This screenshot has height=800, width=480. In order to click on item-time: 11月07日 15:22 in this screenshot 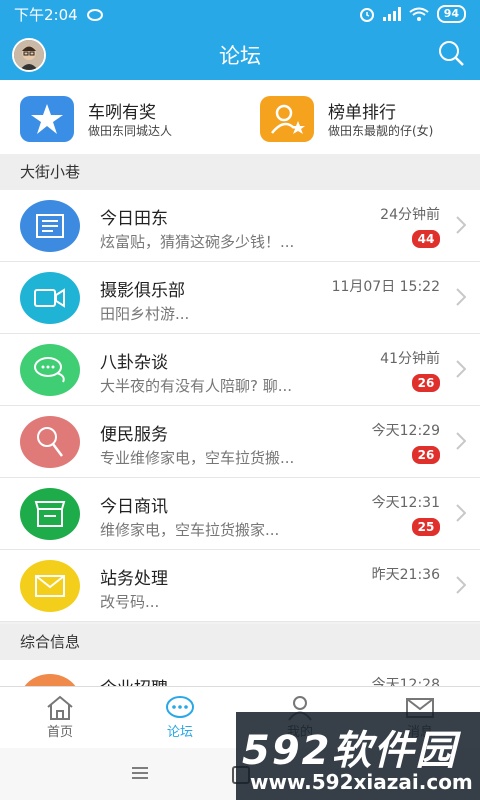, I will do `click(385, 287)`.